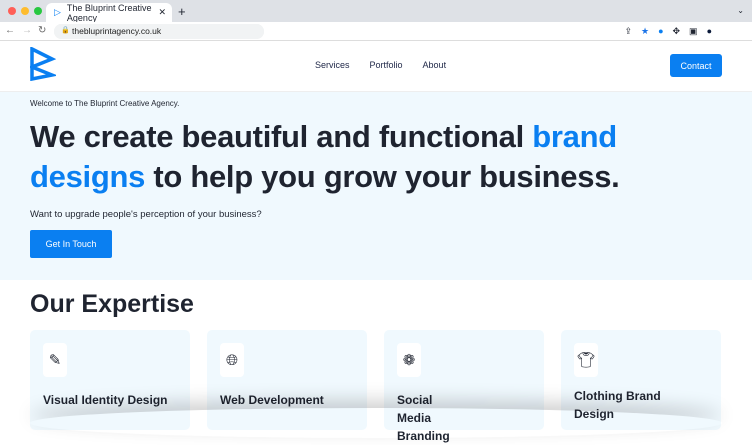 This screenshot has height=445, width=752. I want to click on contact-button: Contact, so click(696, 65).